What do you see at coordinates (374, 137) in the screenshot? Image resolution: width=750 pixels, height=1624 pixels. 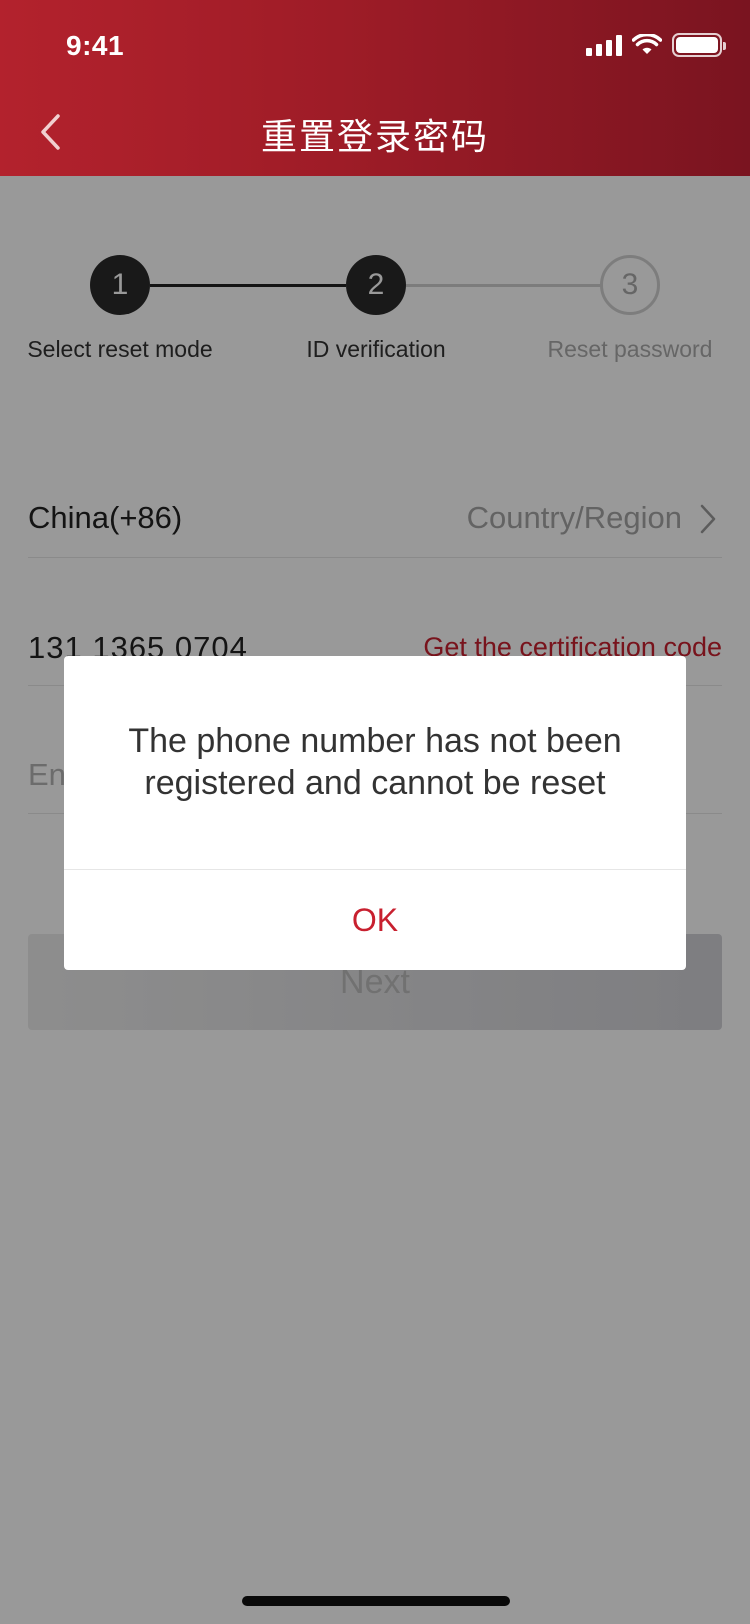 I see `page-title: 重置登录密码` at bounding box center [374, 137].